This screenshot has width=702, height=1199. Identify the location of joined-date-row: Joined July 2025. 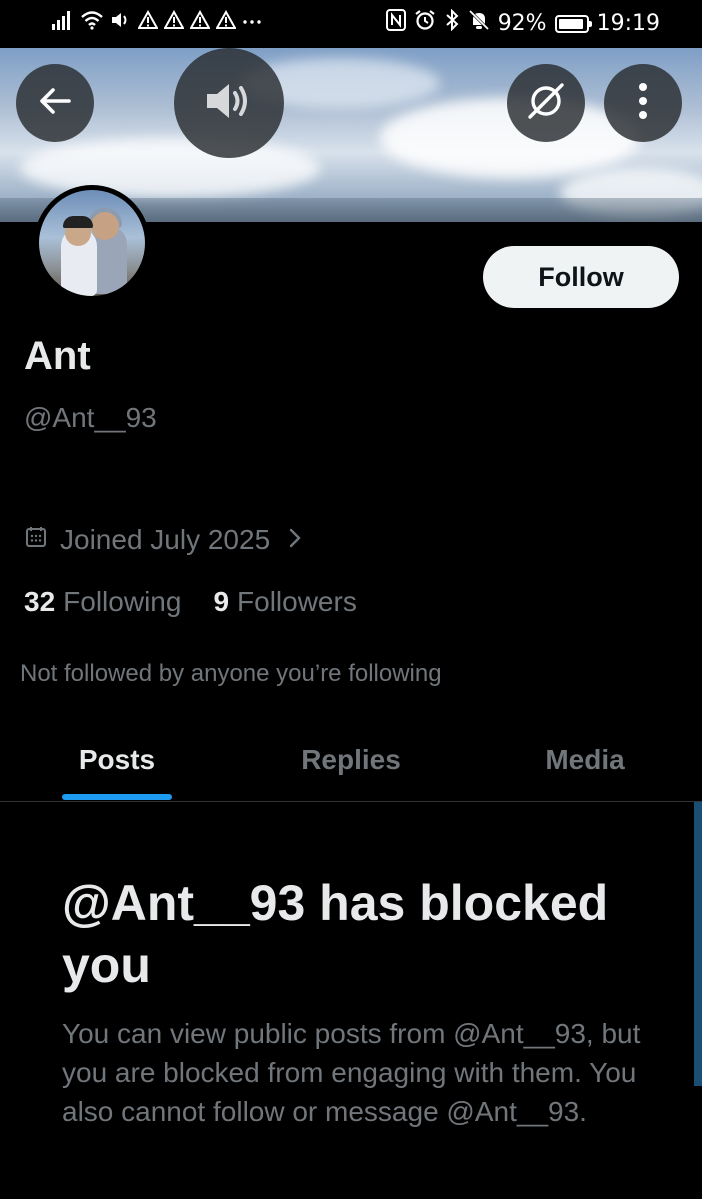
(163, 540).